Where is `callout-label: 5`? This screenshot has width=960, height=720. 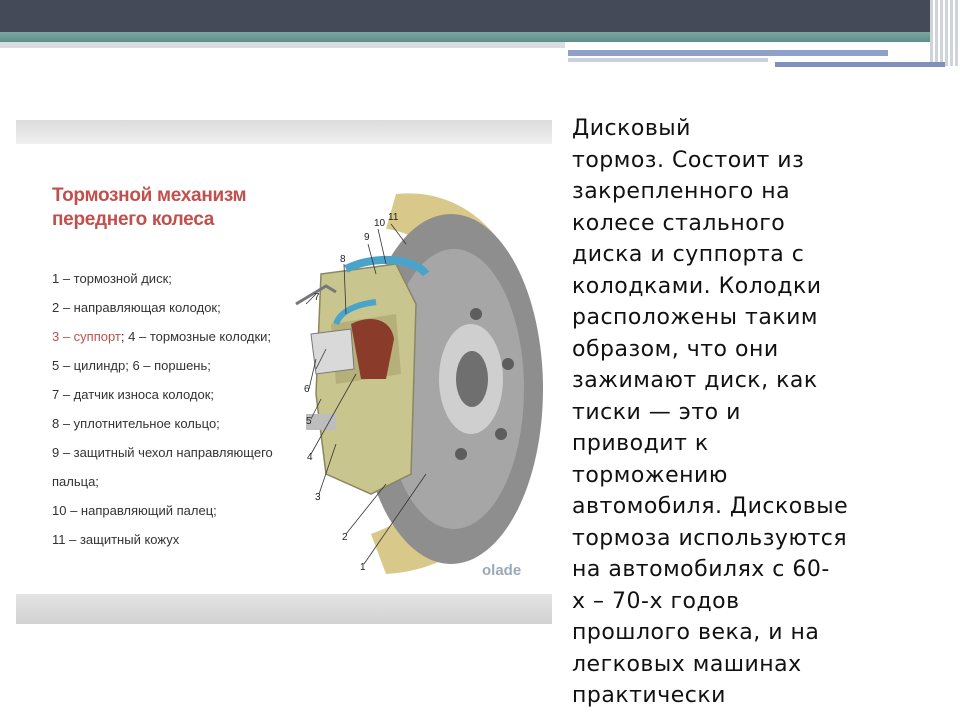
callout-label: 5 is located at coordinates (309, 421).